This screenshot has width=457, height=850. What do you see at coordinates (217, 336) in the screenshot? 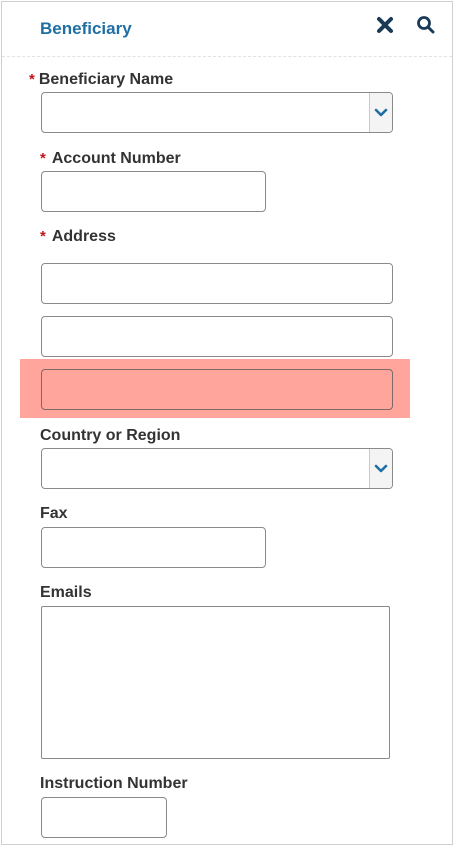
I see `address-line2-input` at bounding box center [217, 336].